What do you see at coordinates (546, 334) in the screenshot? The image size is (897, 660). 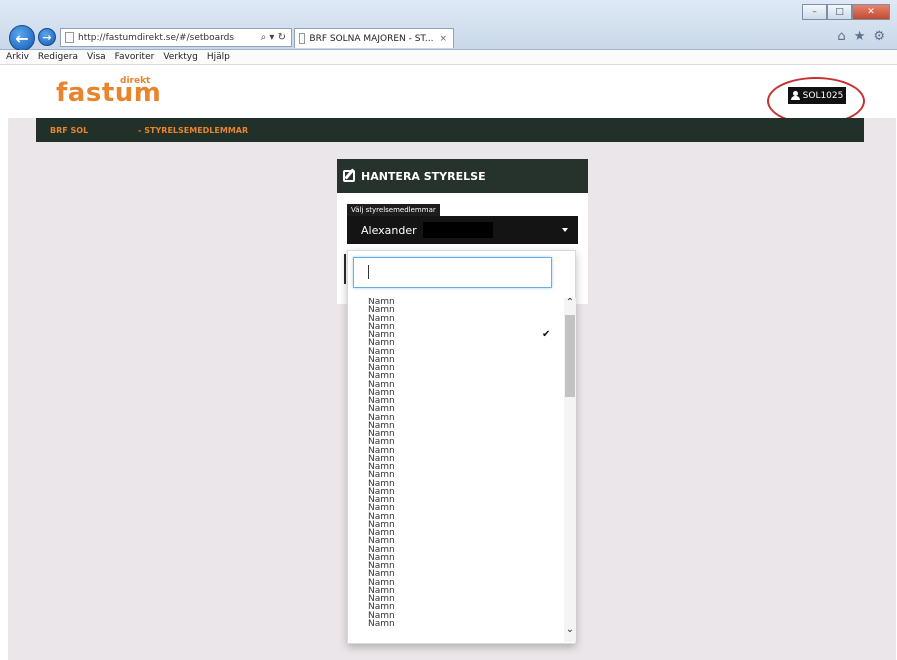 I see `checkmark-icon: ✔` at bounding box center [546, 334].